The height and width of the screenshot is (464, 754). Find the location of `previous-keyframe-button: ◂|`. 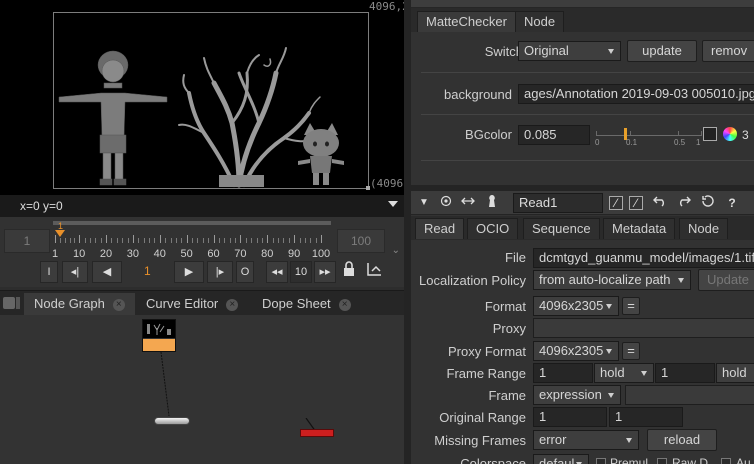

previous-keyframe-button: ◂| is located at coordinates (75, 272).